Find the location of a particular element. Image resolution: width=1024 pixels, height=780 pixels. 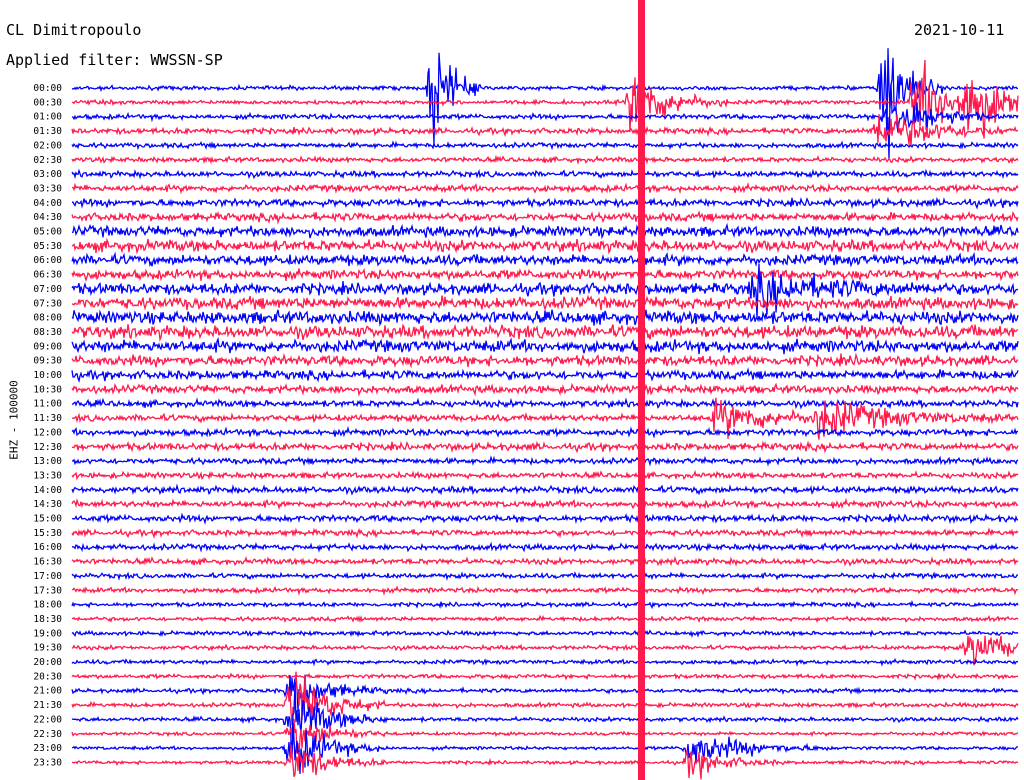

time-label: 12:30 is located at coordinates (47, 447).